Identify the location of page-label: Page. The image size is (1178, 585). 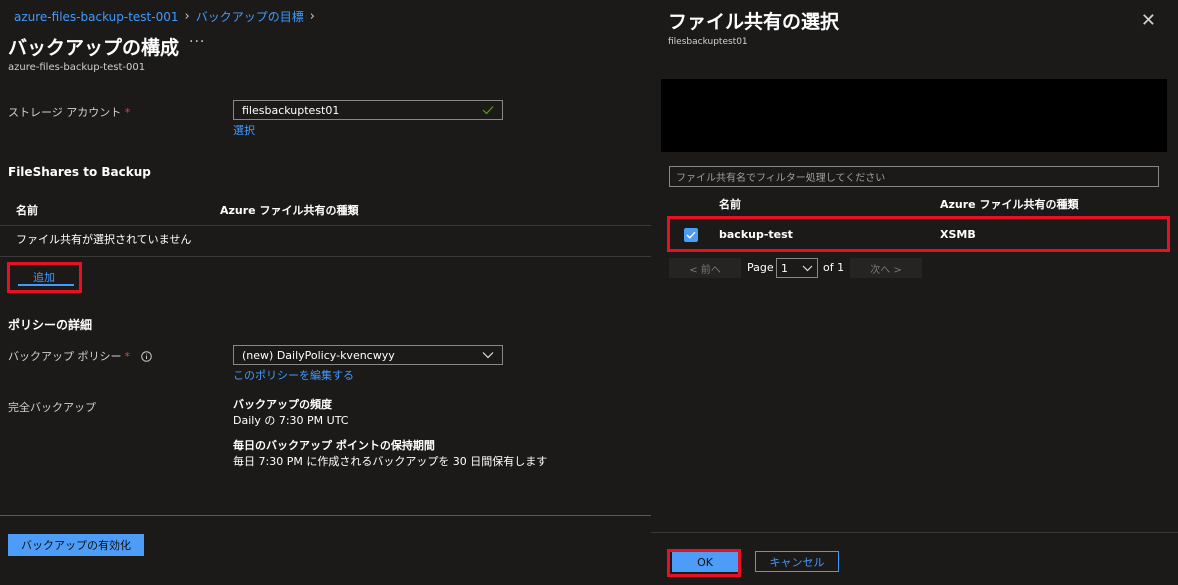
(760, 267).